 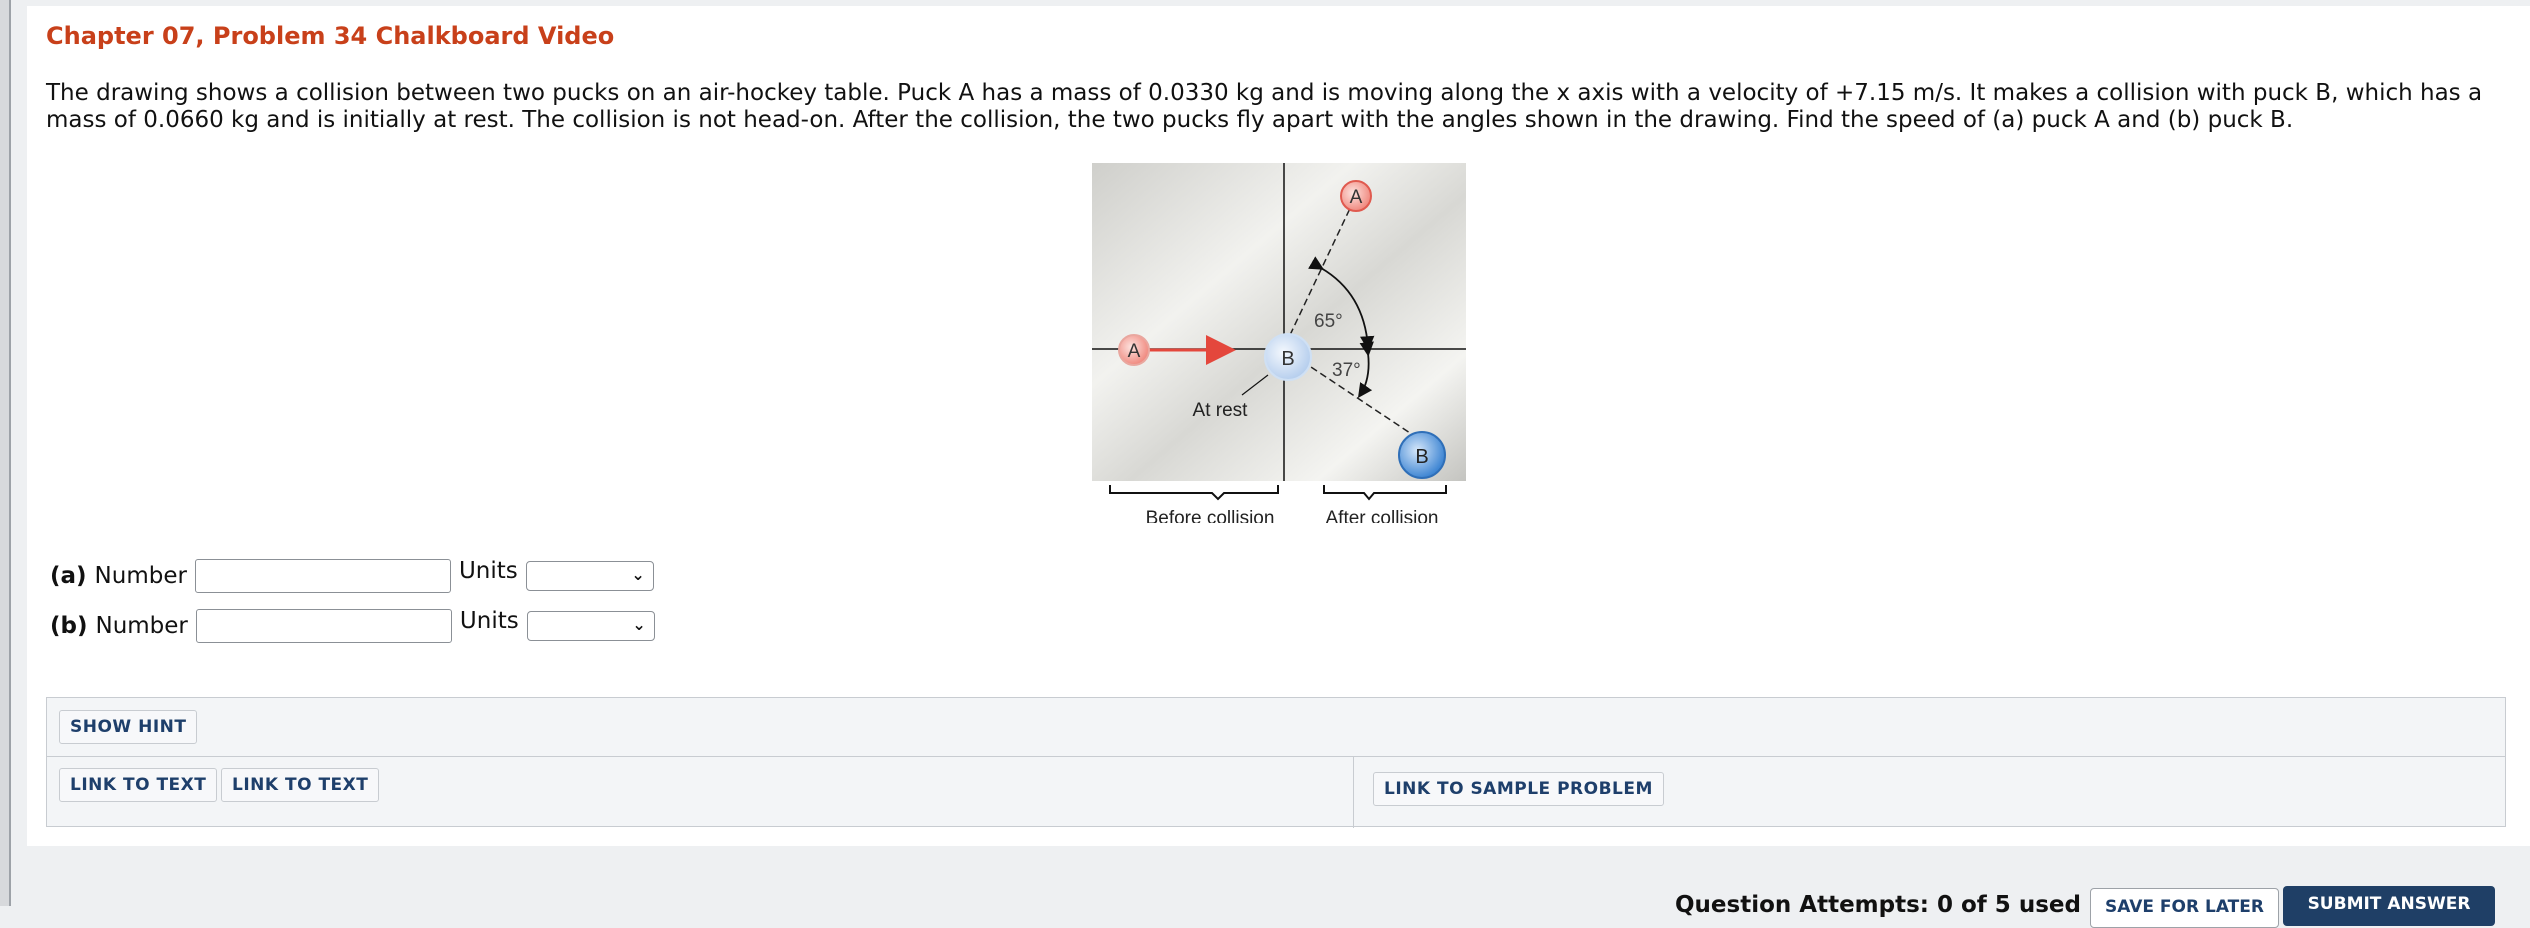 What do you see at coordinates (1134, 351) in the screenshot?
I see `puck-a-before-label: A` at bounding box center [1134, 351].